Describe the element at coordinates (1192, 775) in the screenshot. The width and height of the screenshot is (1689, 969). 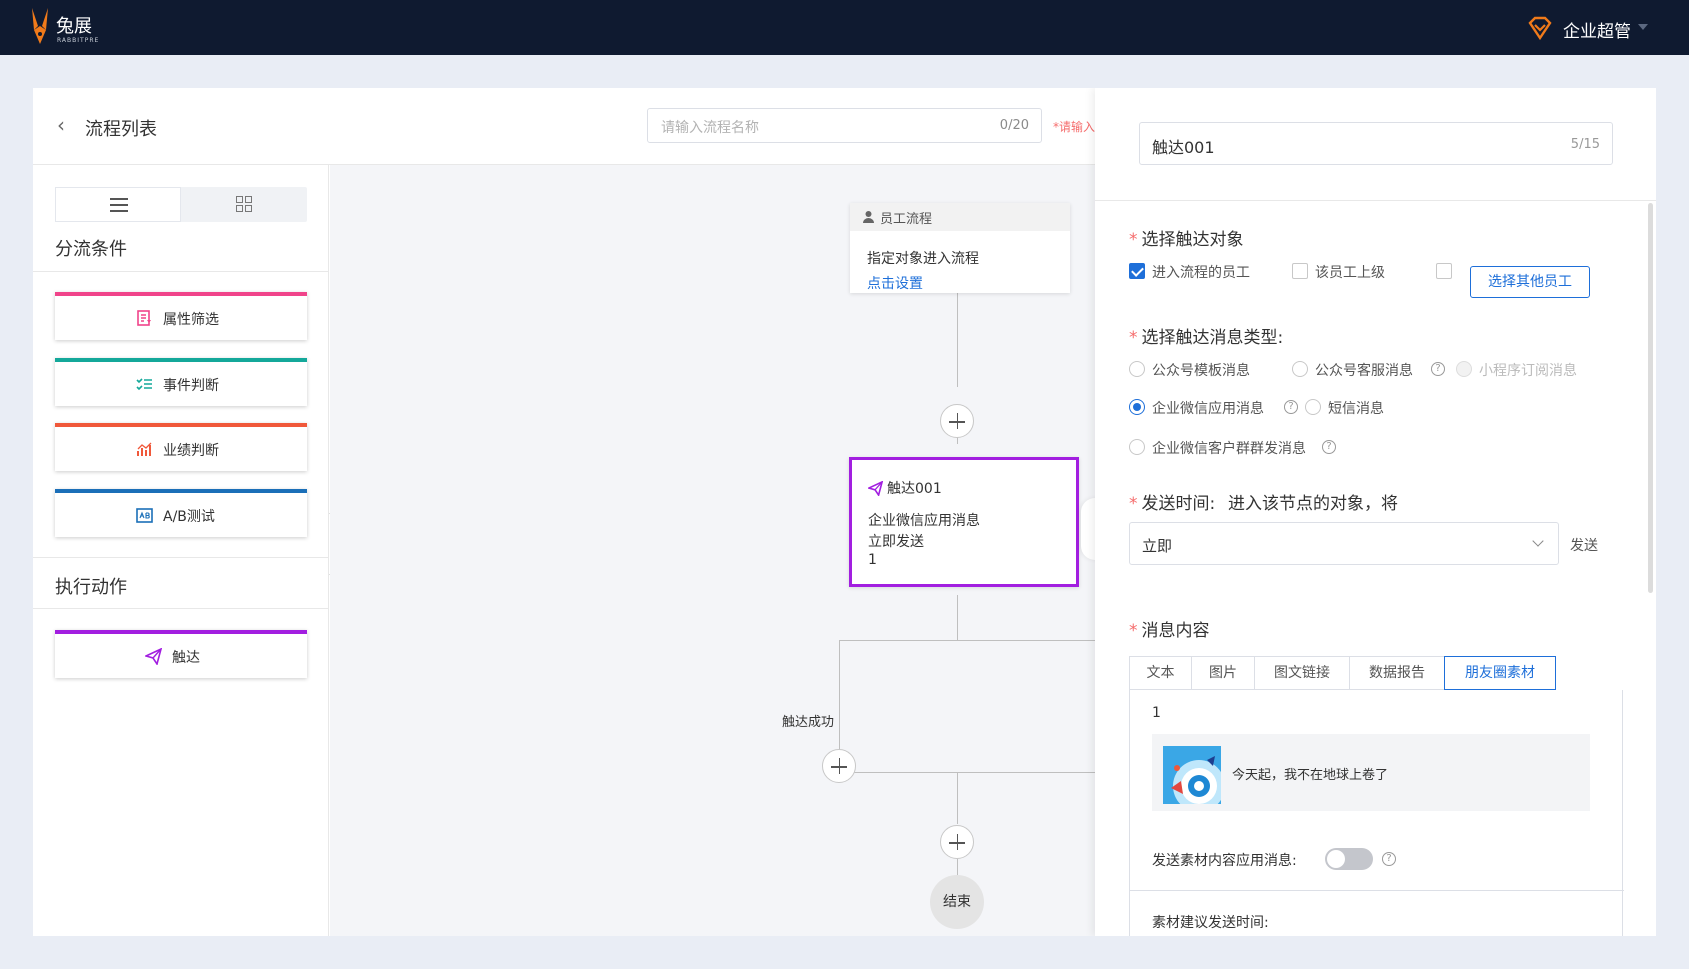
I see `material-thumbnail` at that location.